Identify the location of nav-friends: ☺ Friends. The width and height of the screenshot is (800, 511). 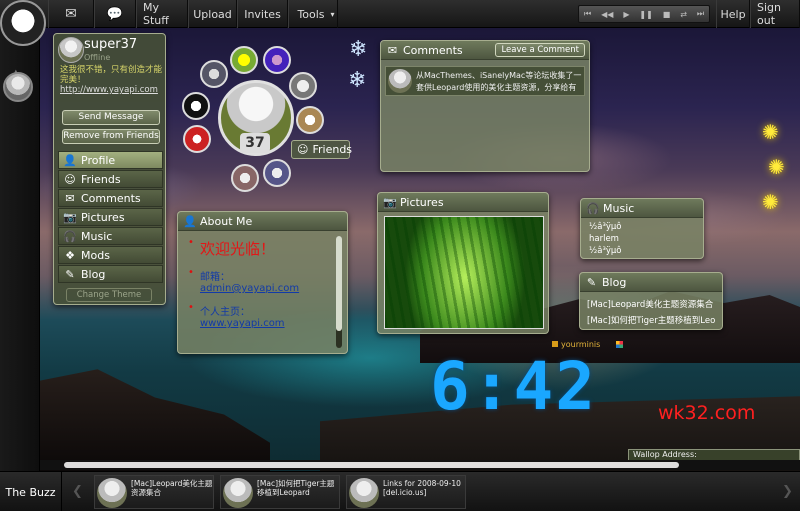
(110, 179).